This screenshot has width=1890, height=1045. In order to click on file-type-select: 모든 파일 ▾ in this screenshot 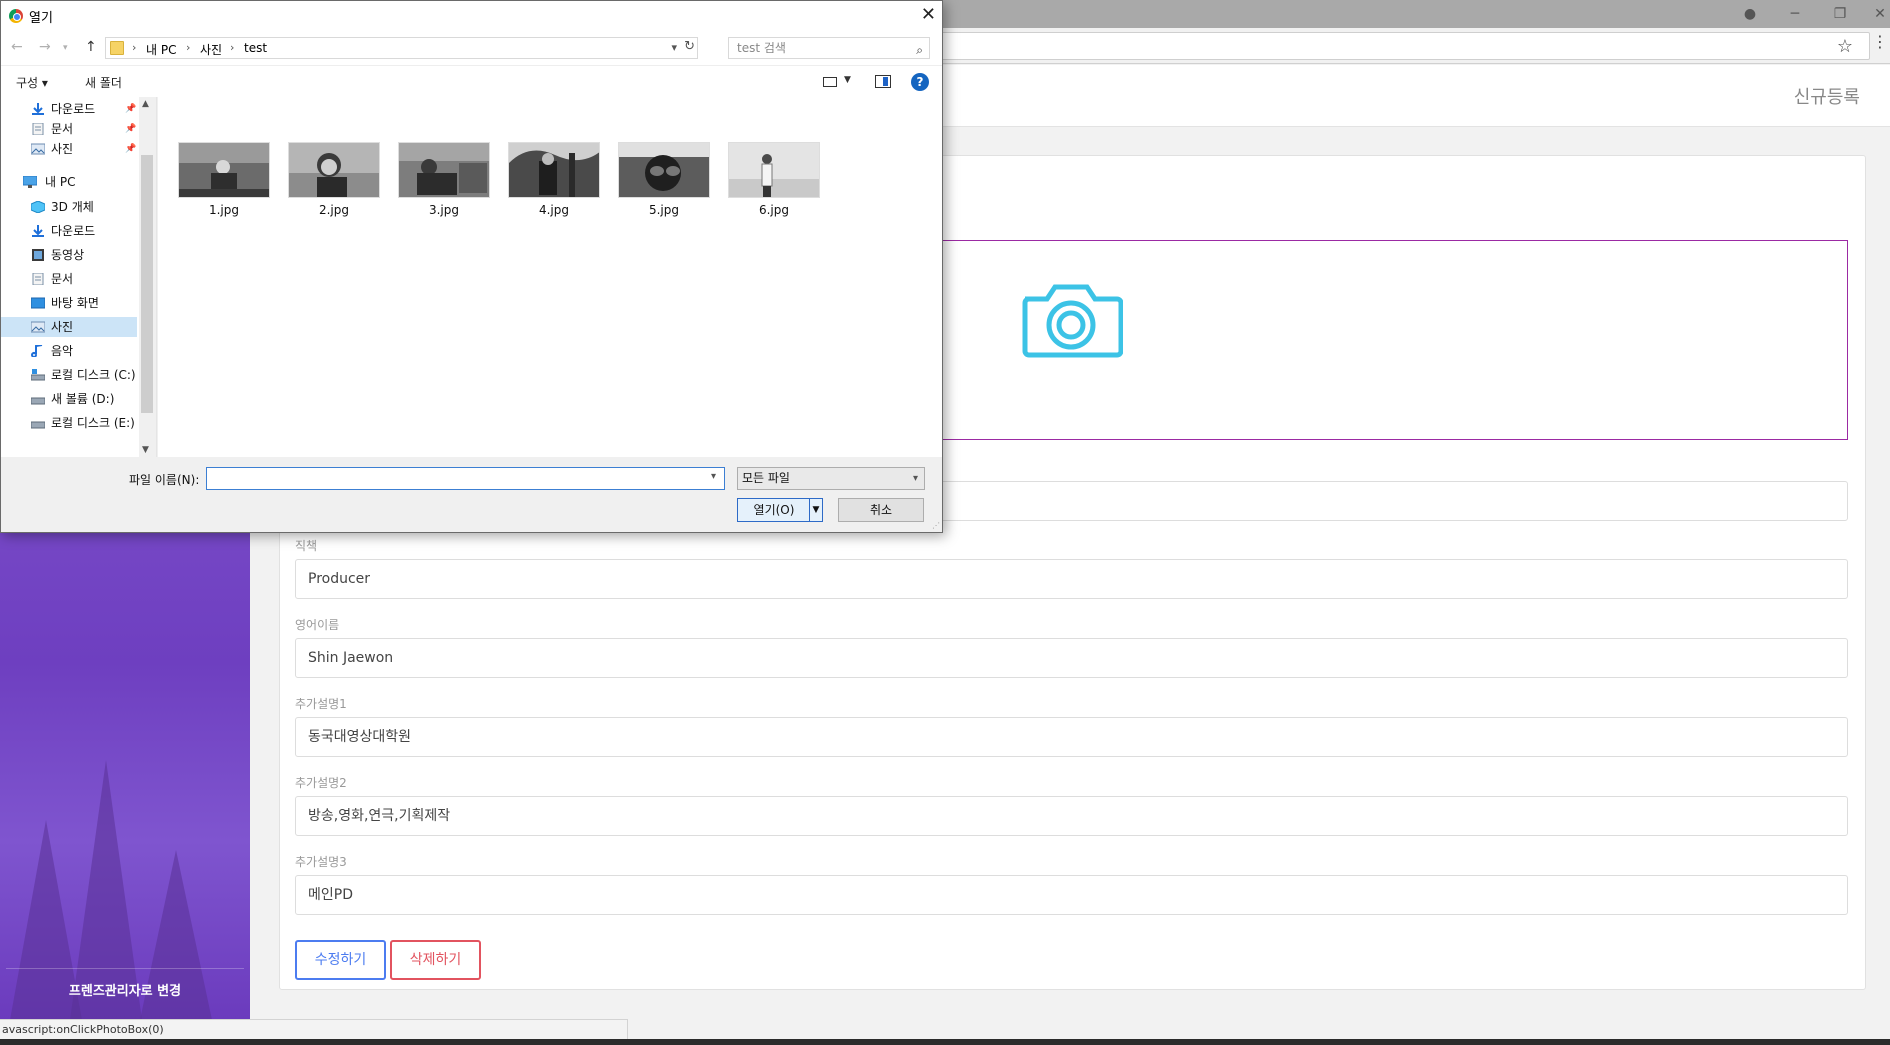, I will do `click(831, 478)`.